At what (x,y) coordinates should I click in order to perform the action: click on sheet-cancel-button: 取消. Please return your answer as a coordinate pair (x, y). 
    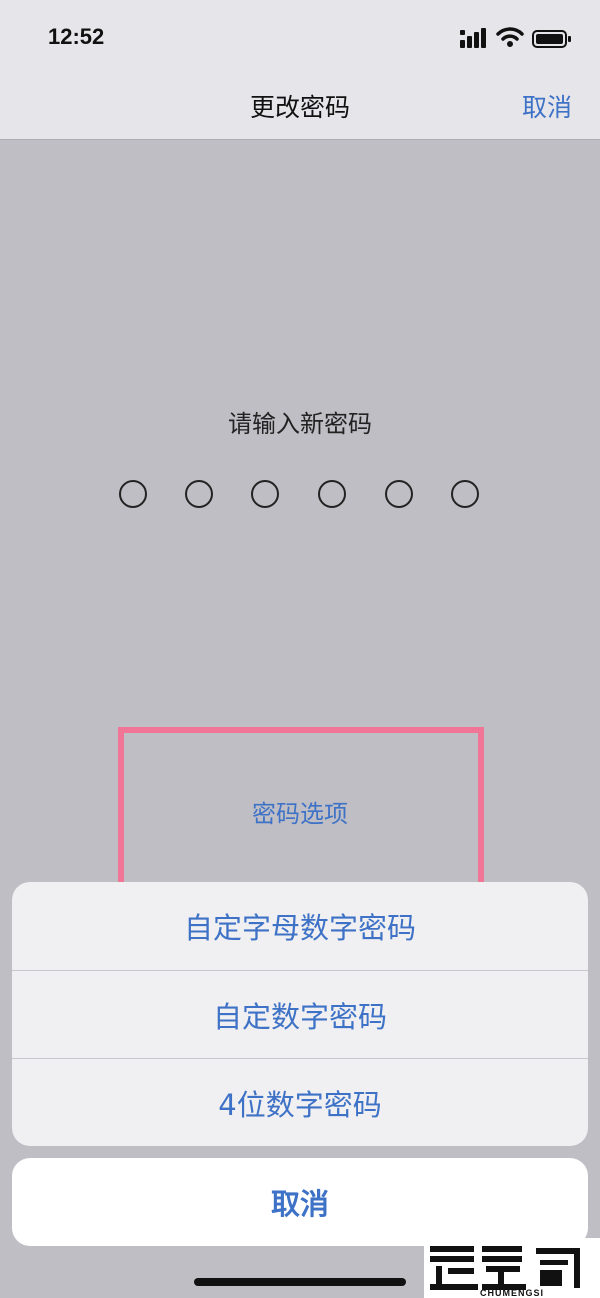
    Looking at the image, I should click on (300, 1202).